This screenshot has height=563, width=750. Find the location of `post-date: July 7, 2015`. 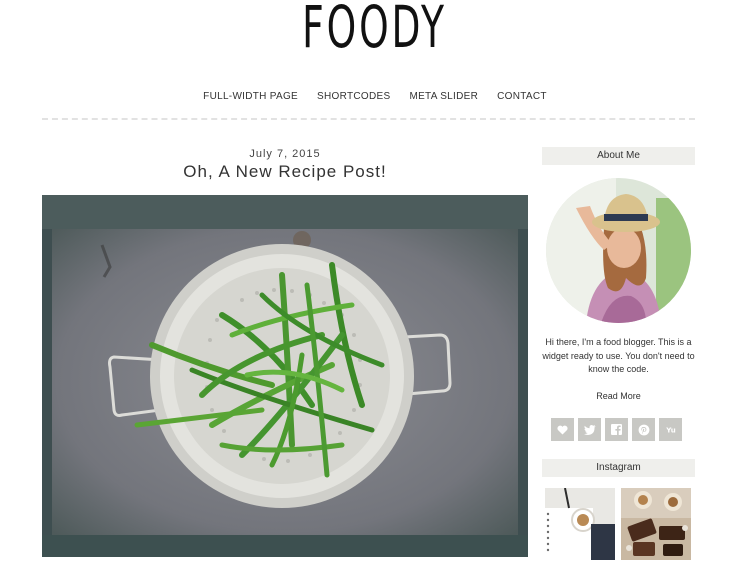

post-date: July 7, 2015 is located at coordinates (285, 154).